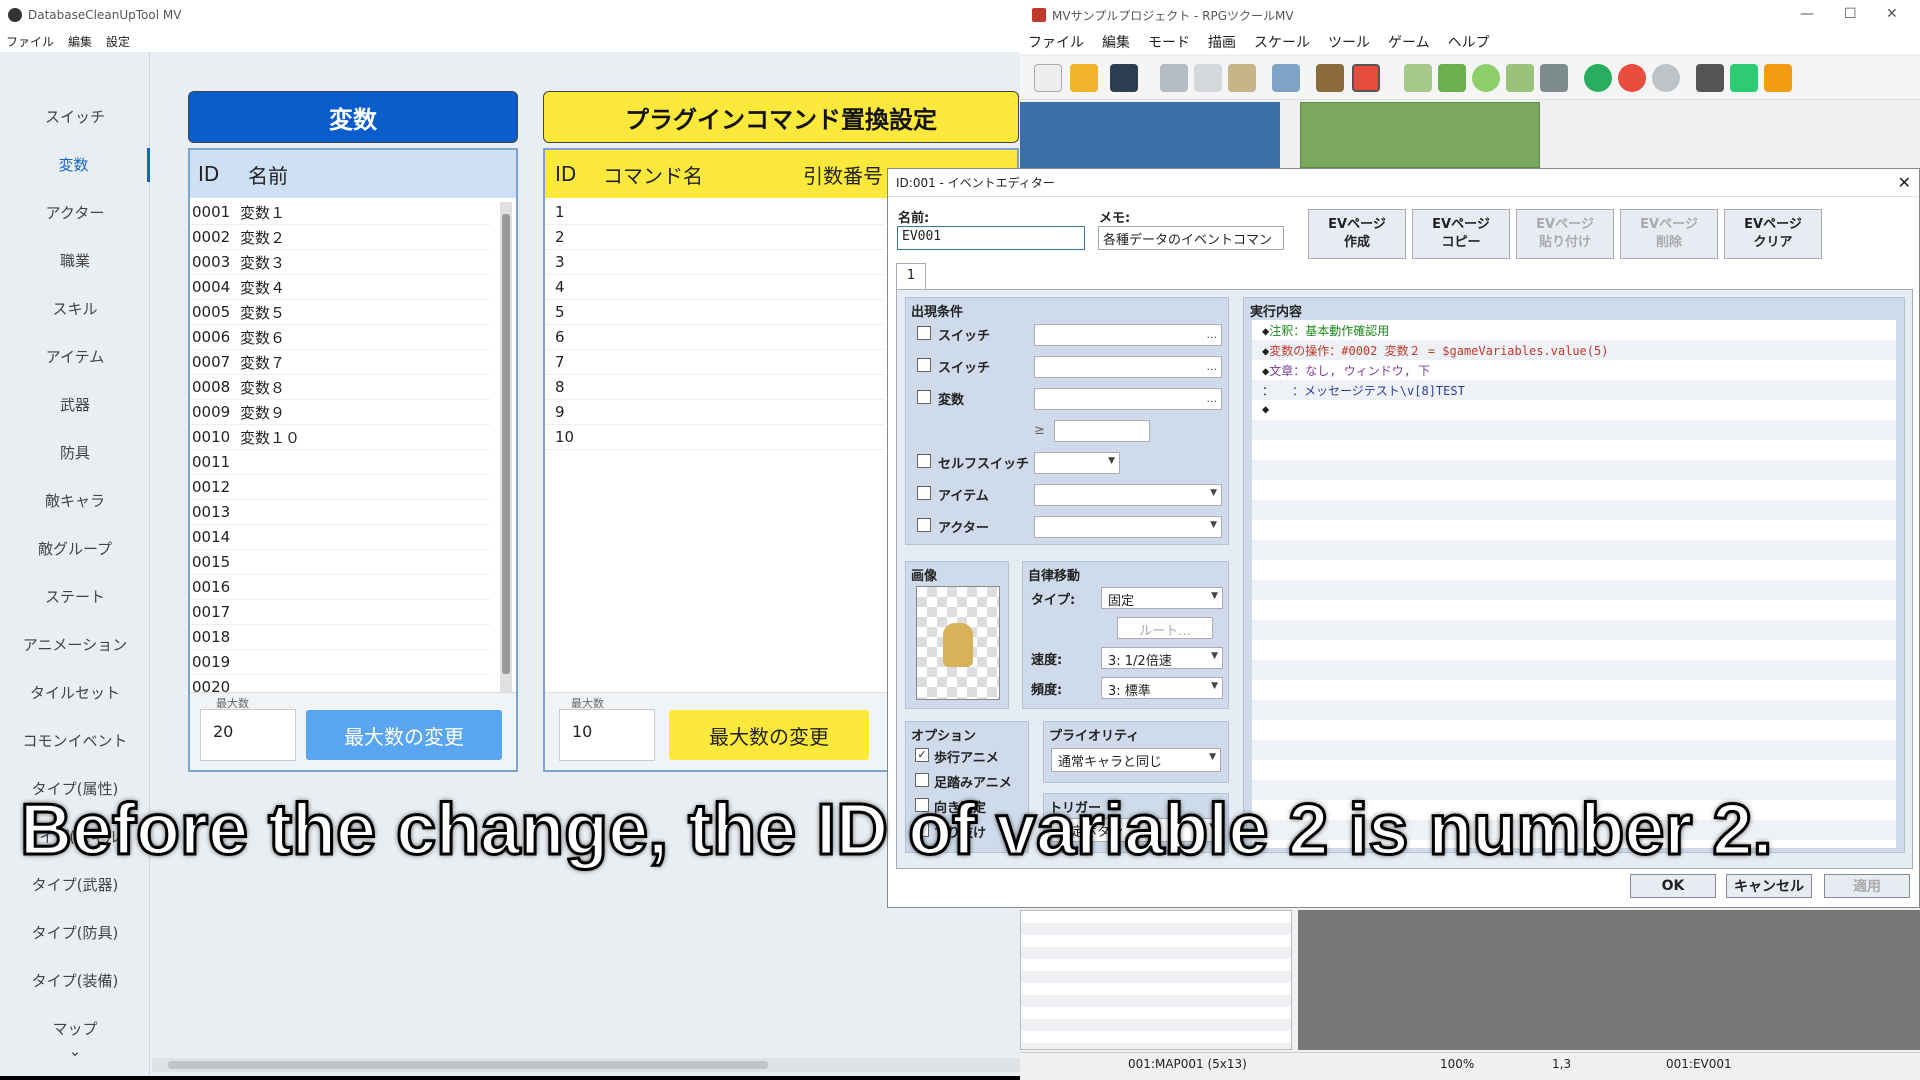 This screenshot has width=1920, height=1080. What do you see at coordinates (769, 735) in the screenshot?
I see `plugin-change-max-button: 最大数の変更` at bounding box center [769, 735].